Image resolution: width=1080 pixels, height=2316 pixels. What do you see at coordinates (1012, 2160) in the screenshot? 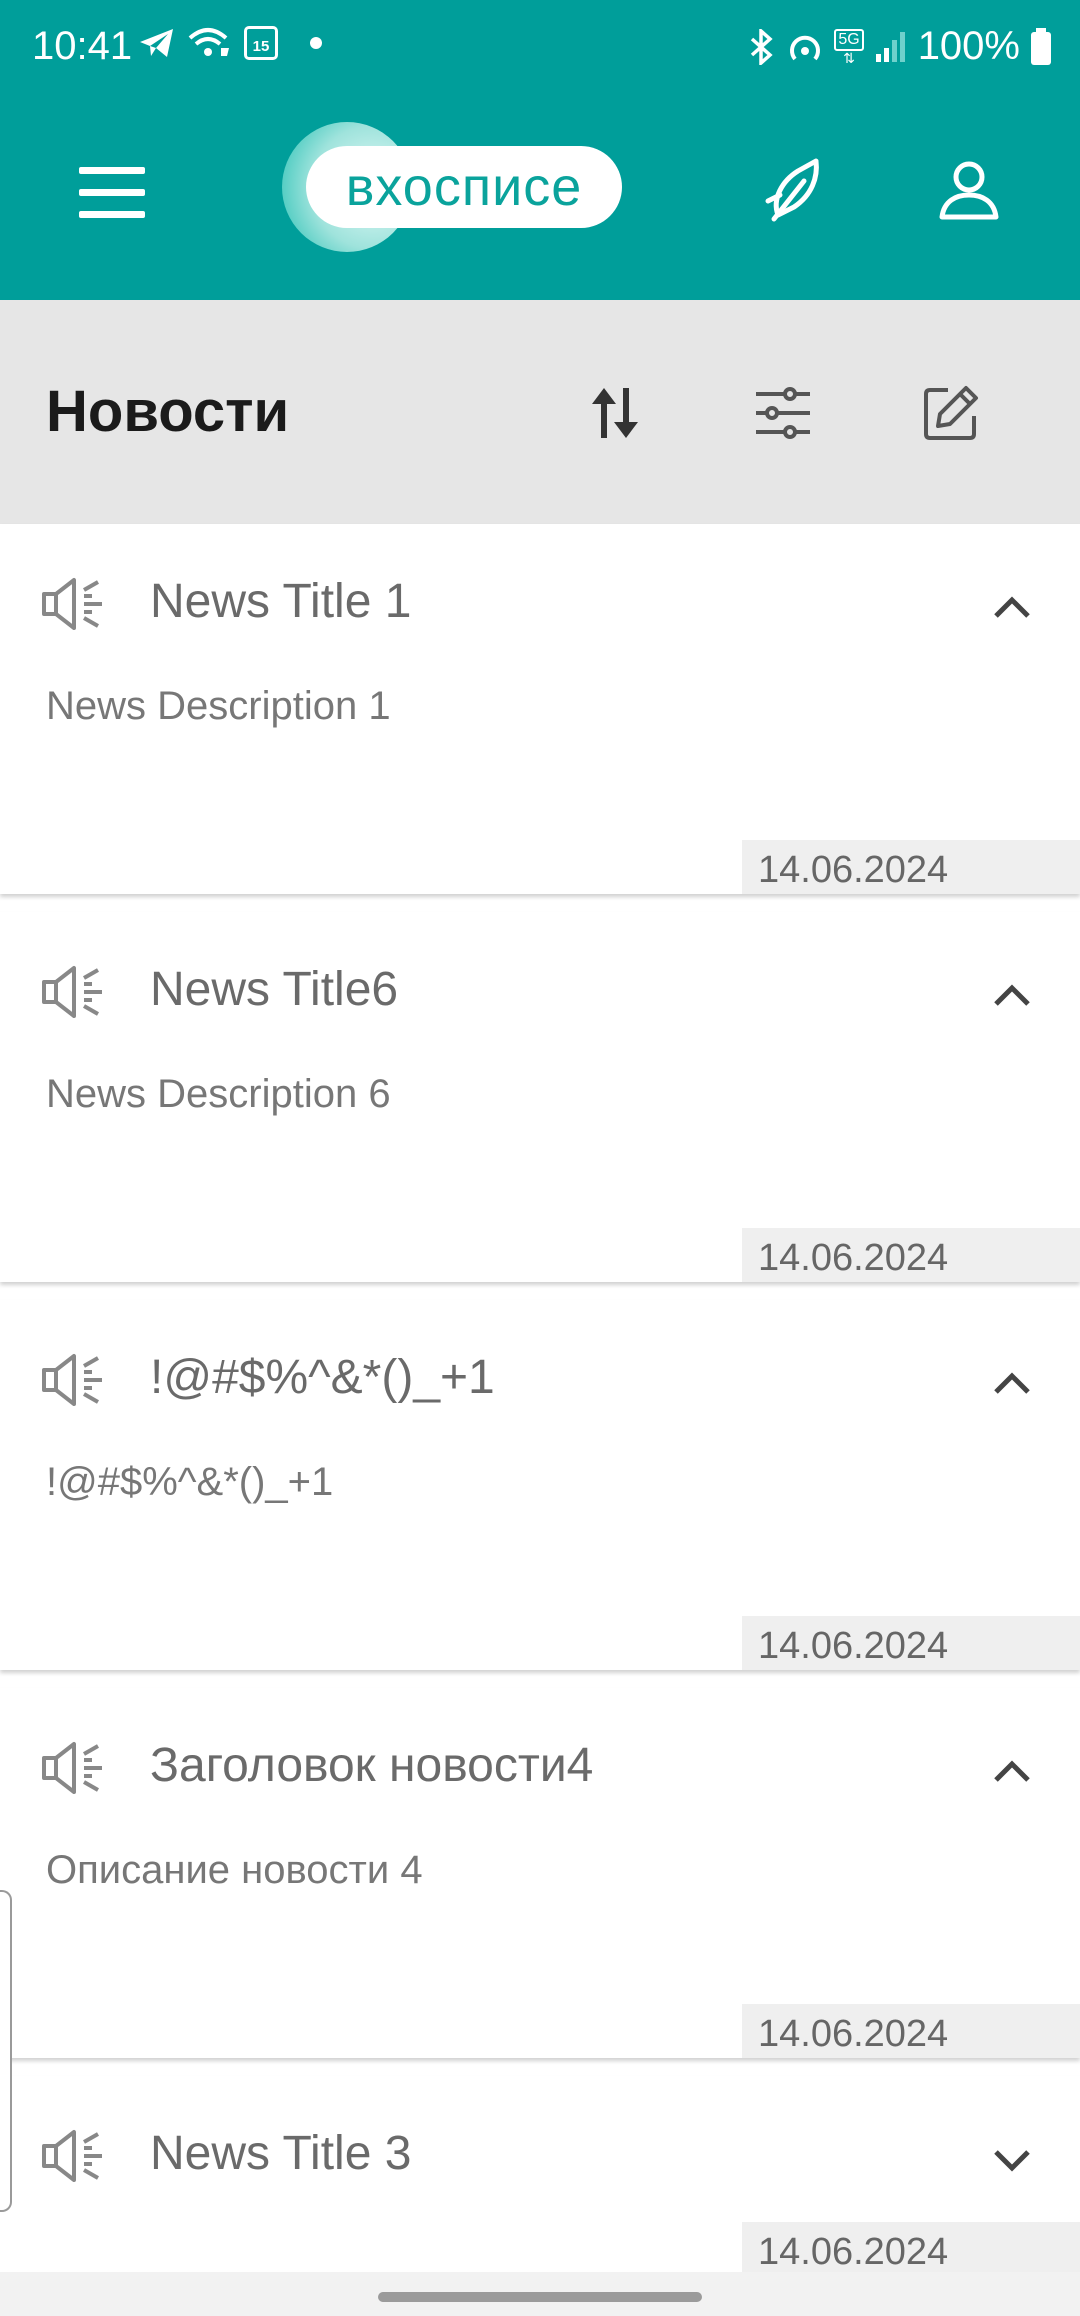
I see `chevron-down-icon` at bounding box center [1012, 2160].